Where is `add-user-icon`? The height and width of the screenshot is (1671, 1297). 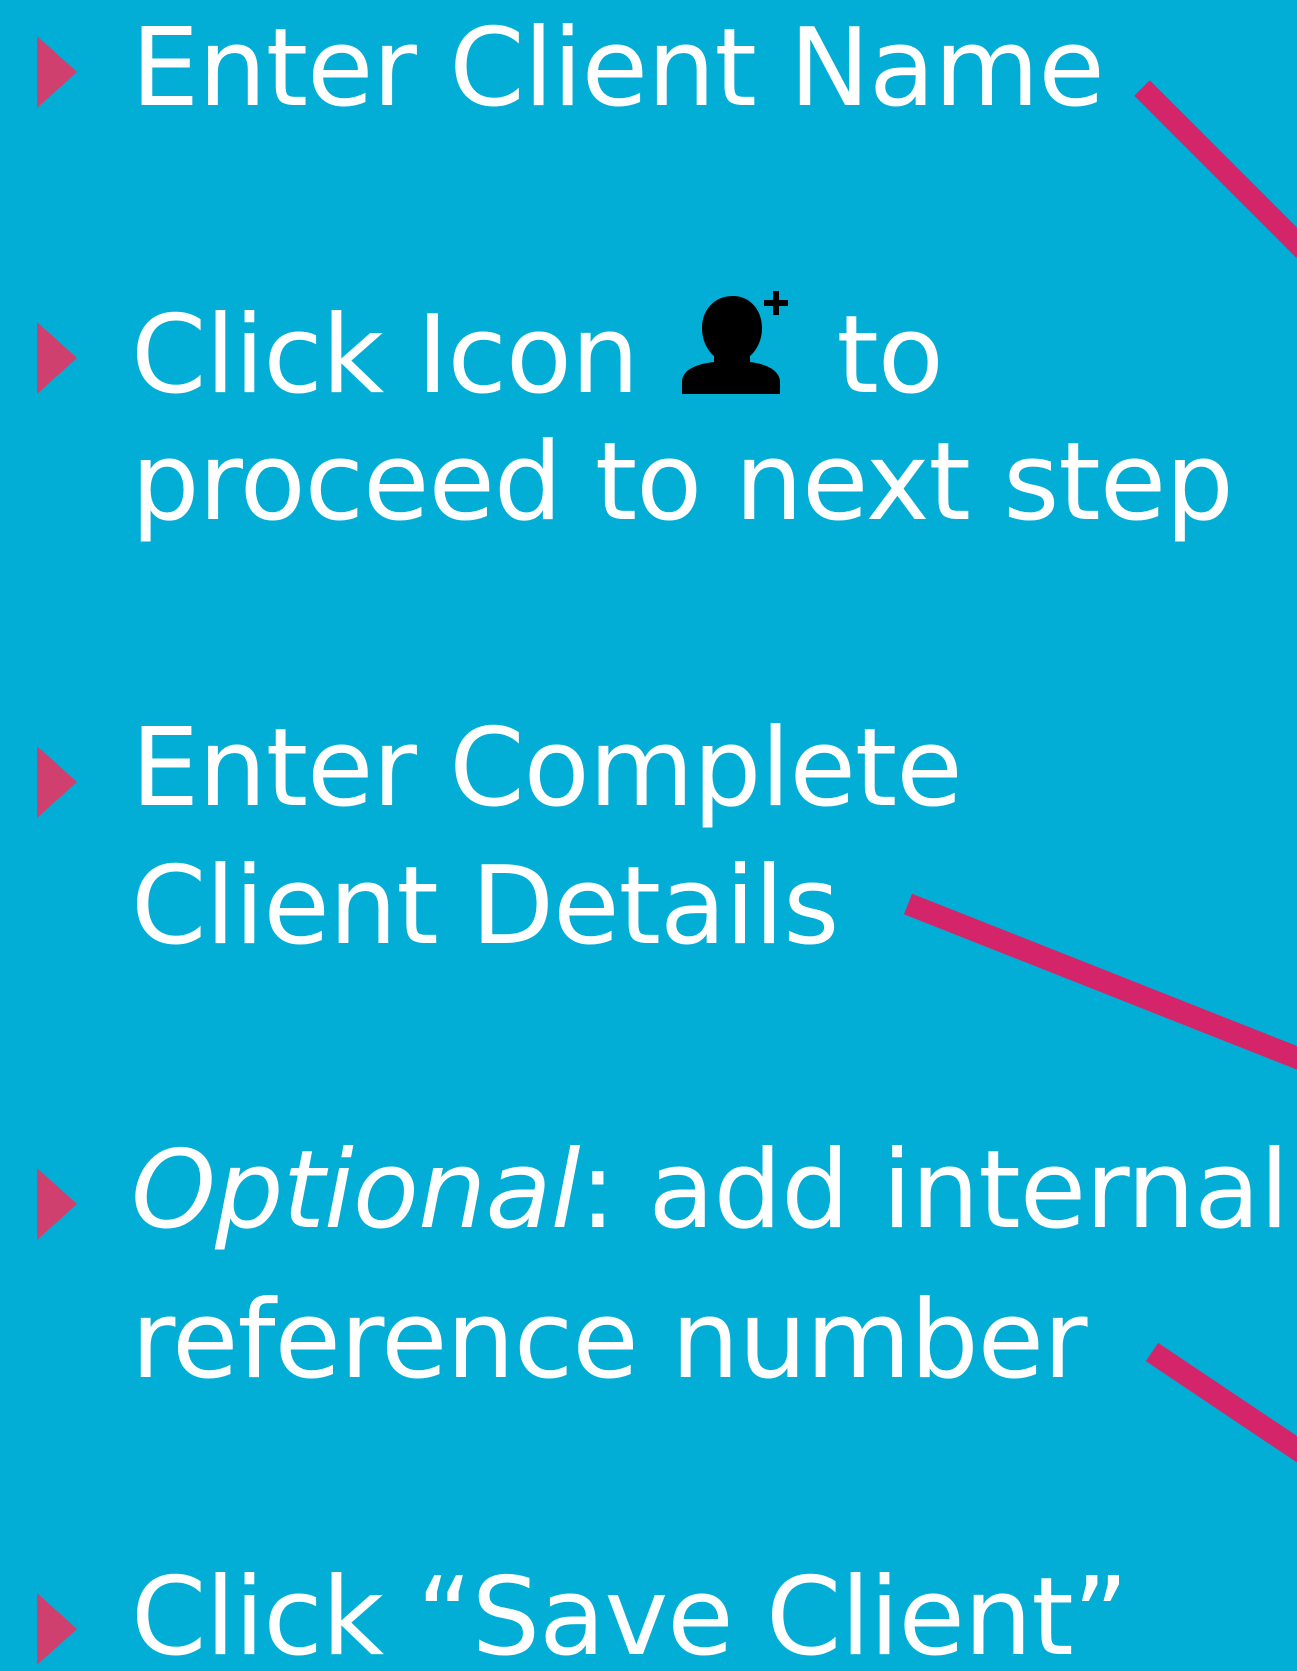
add-user-icon is located at coordinates (732, 342).